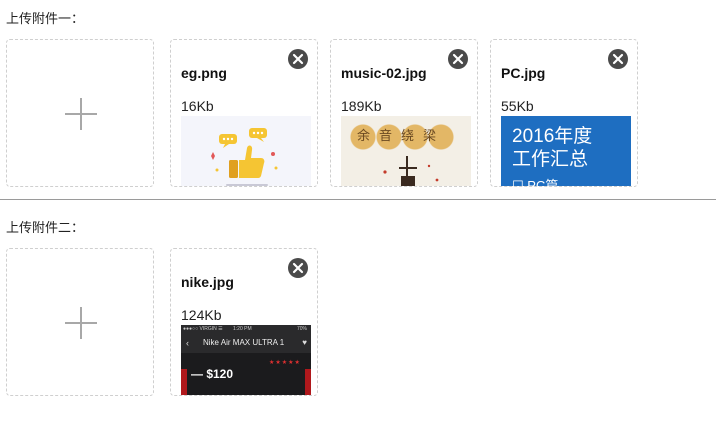 The height and width of the screenshot is (421, 716). I want to click on back-chevron-icon: ‹, so click(187, 343).